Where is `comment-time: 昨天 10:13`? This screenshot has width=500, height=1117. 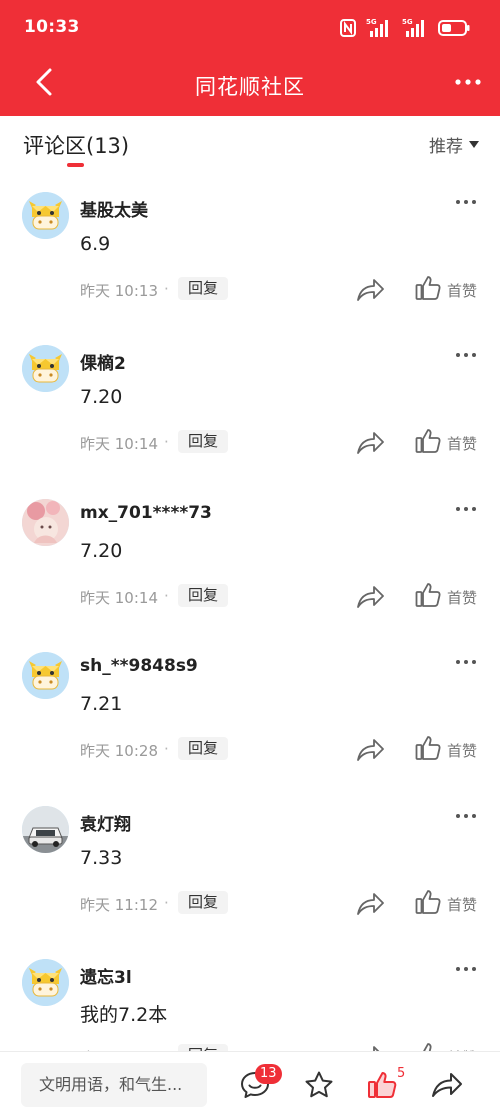
comment-time: 昨天 10:13 is located at coordinates (119, 291).